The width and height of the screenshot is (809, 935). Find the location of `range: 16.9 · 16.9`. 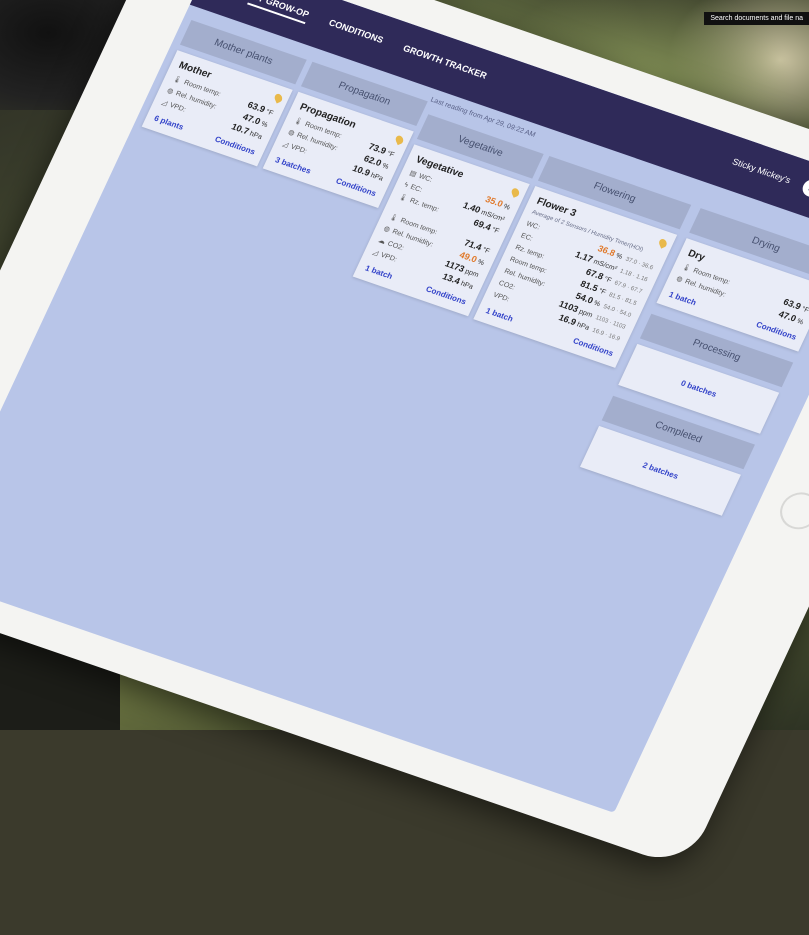

range: 16.9 · 16.9 is located at coordinates (606, 335).